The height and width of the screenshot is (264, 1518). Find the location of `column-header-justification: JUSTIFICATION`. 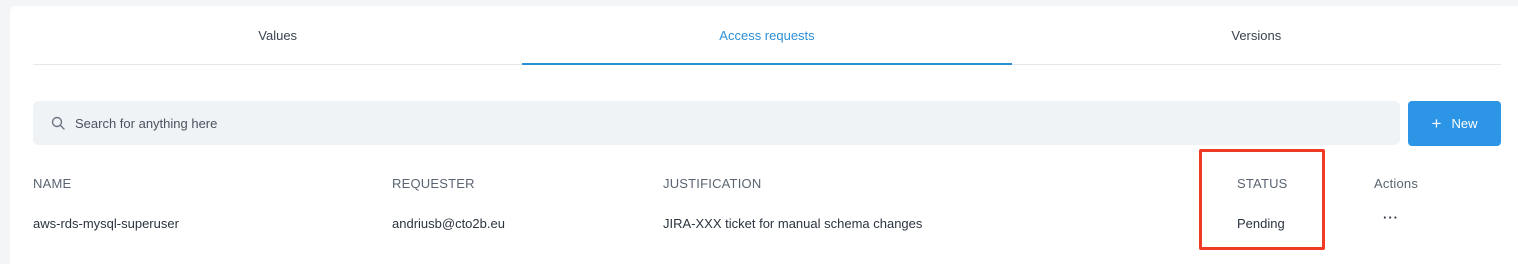

column-header-justification: JUSTIFICATION is located at coordinates (712, 183).